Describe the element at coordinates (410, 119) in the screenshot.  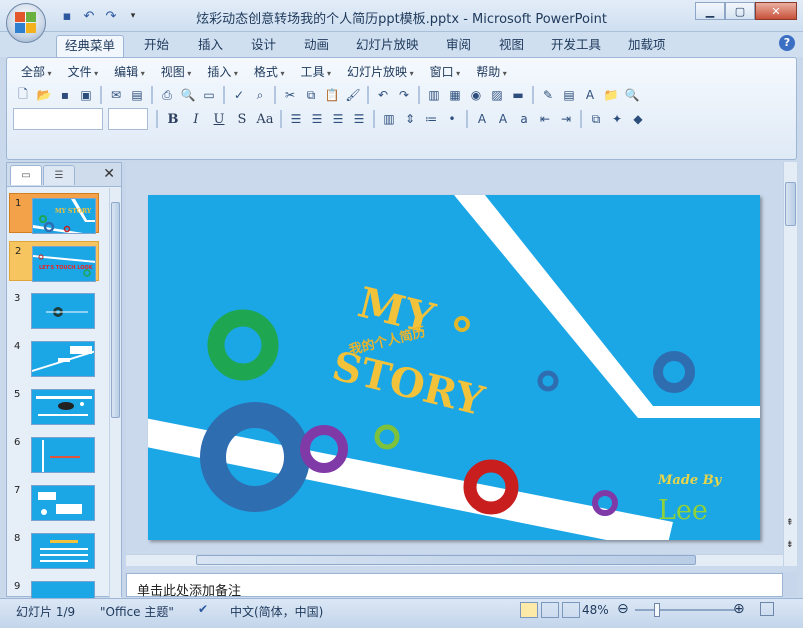
I see `line-spacing-icon: ⇕` at that location.